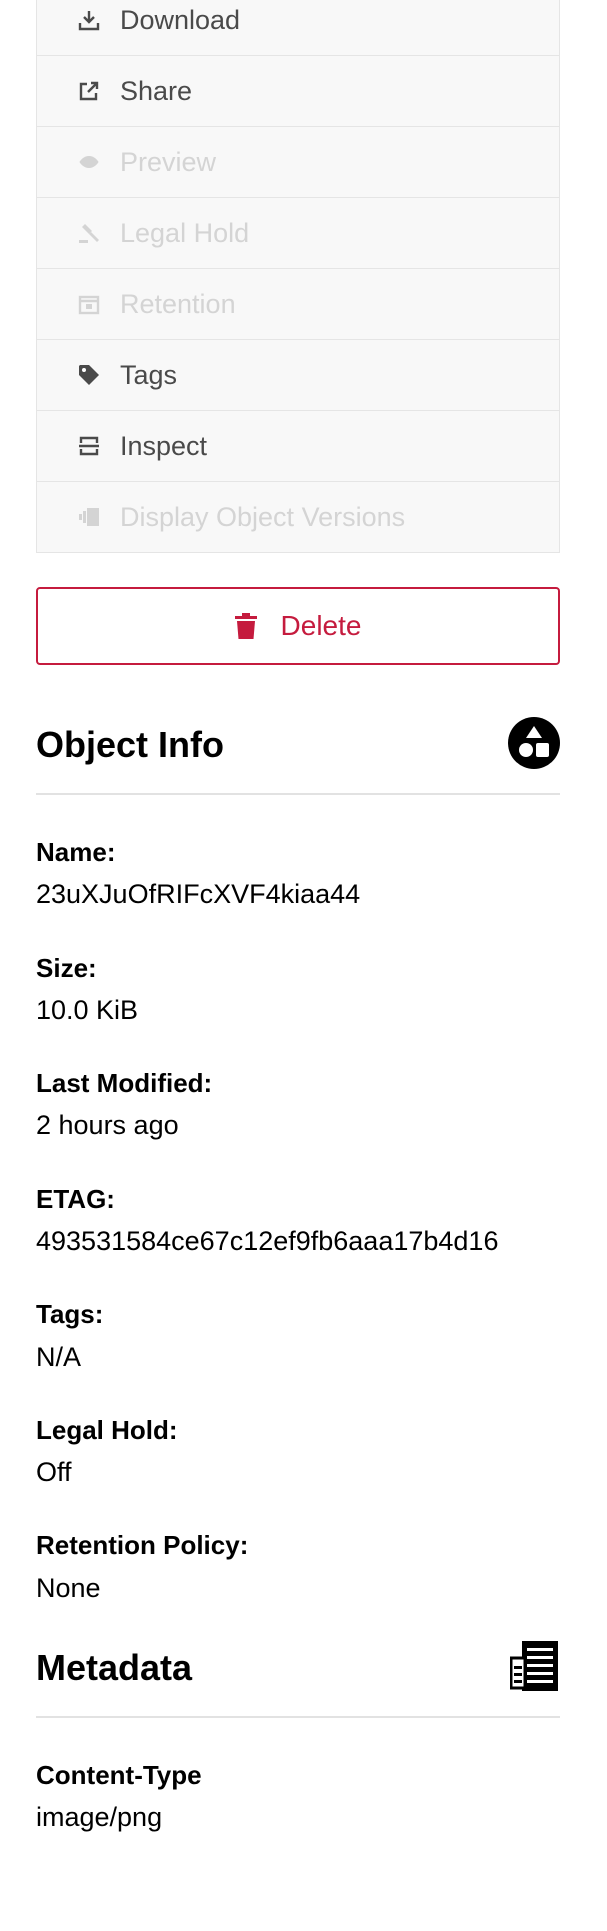  What do you see at coordinates (70, 1314) in the screenshot?
I see `tags-field-label: Tags:` at bounding box center [70, 1314].